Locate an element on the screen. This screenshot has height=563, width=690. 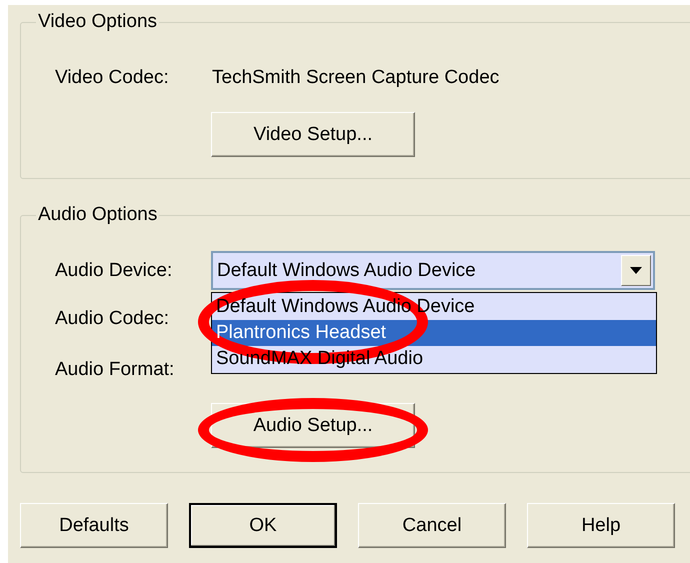
dropdown-button is located at coordinates (636, 270).